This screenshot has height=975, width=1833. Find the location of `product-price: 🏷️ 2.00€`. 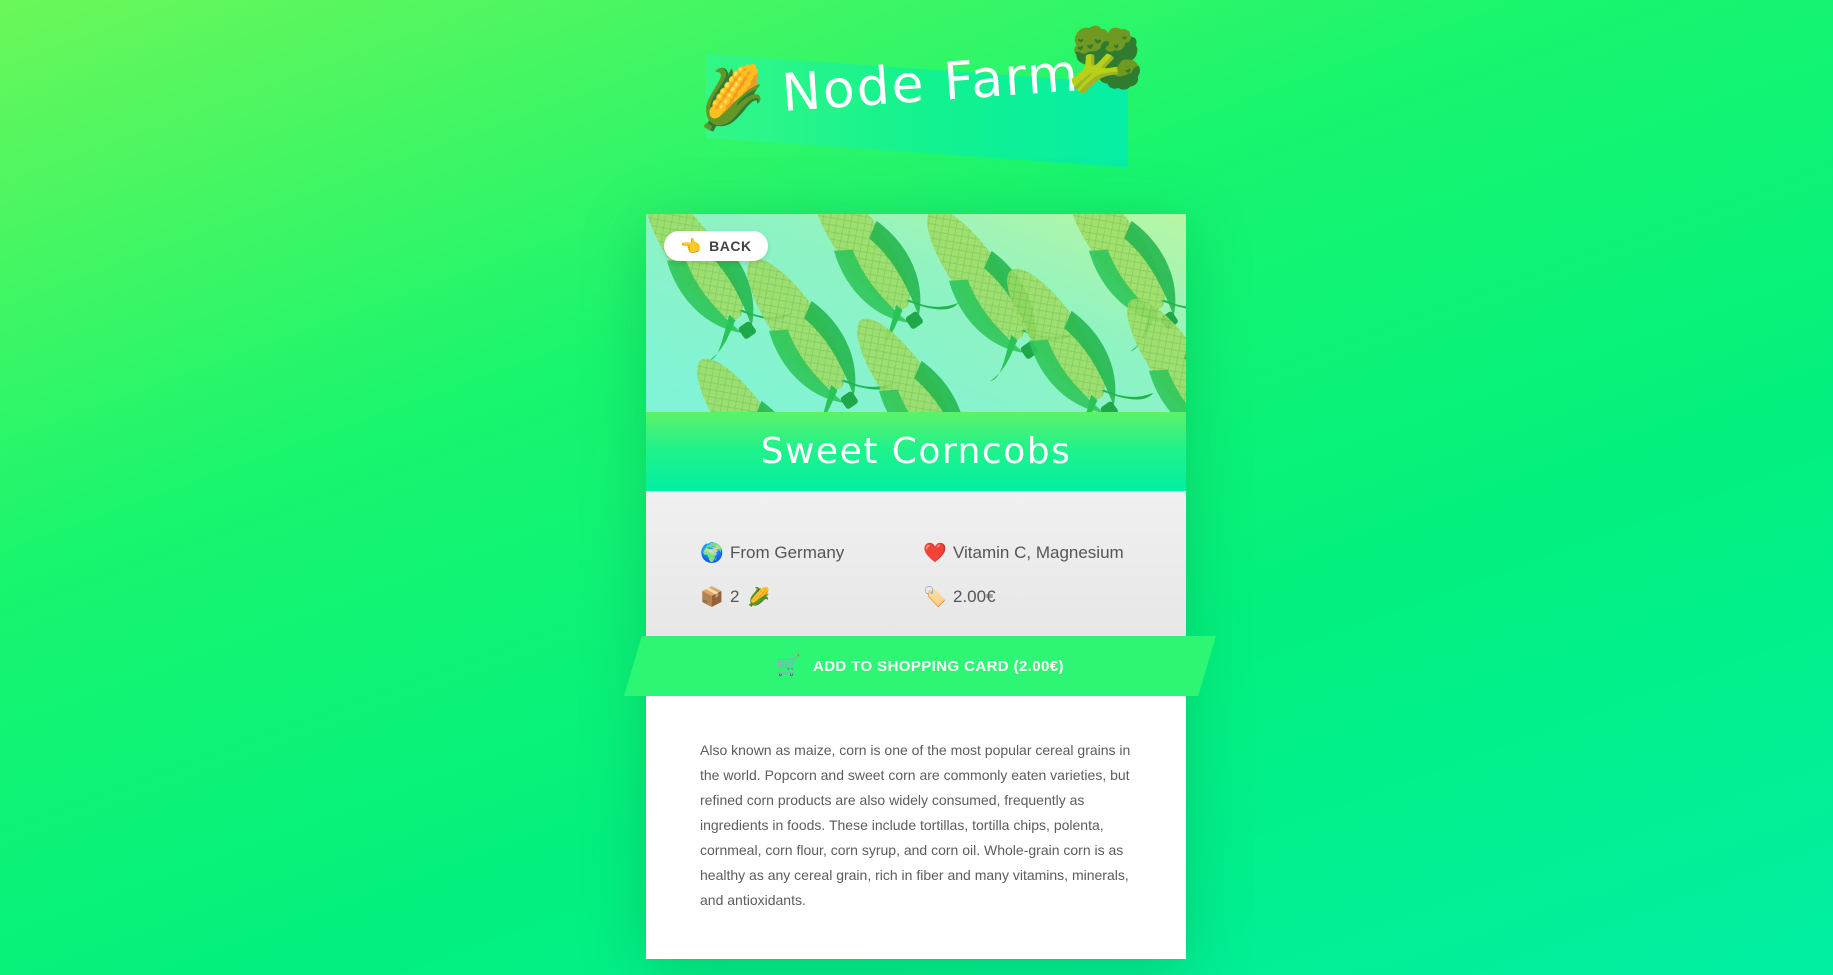

product-price: 🏷️ 2.00€ is located at coordinates (959, 597).